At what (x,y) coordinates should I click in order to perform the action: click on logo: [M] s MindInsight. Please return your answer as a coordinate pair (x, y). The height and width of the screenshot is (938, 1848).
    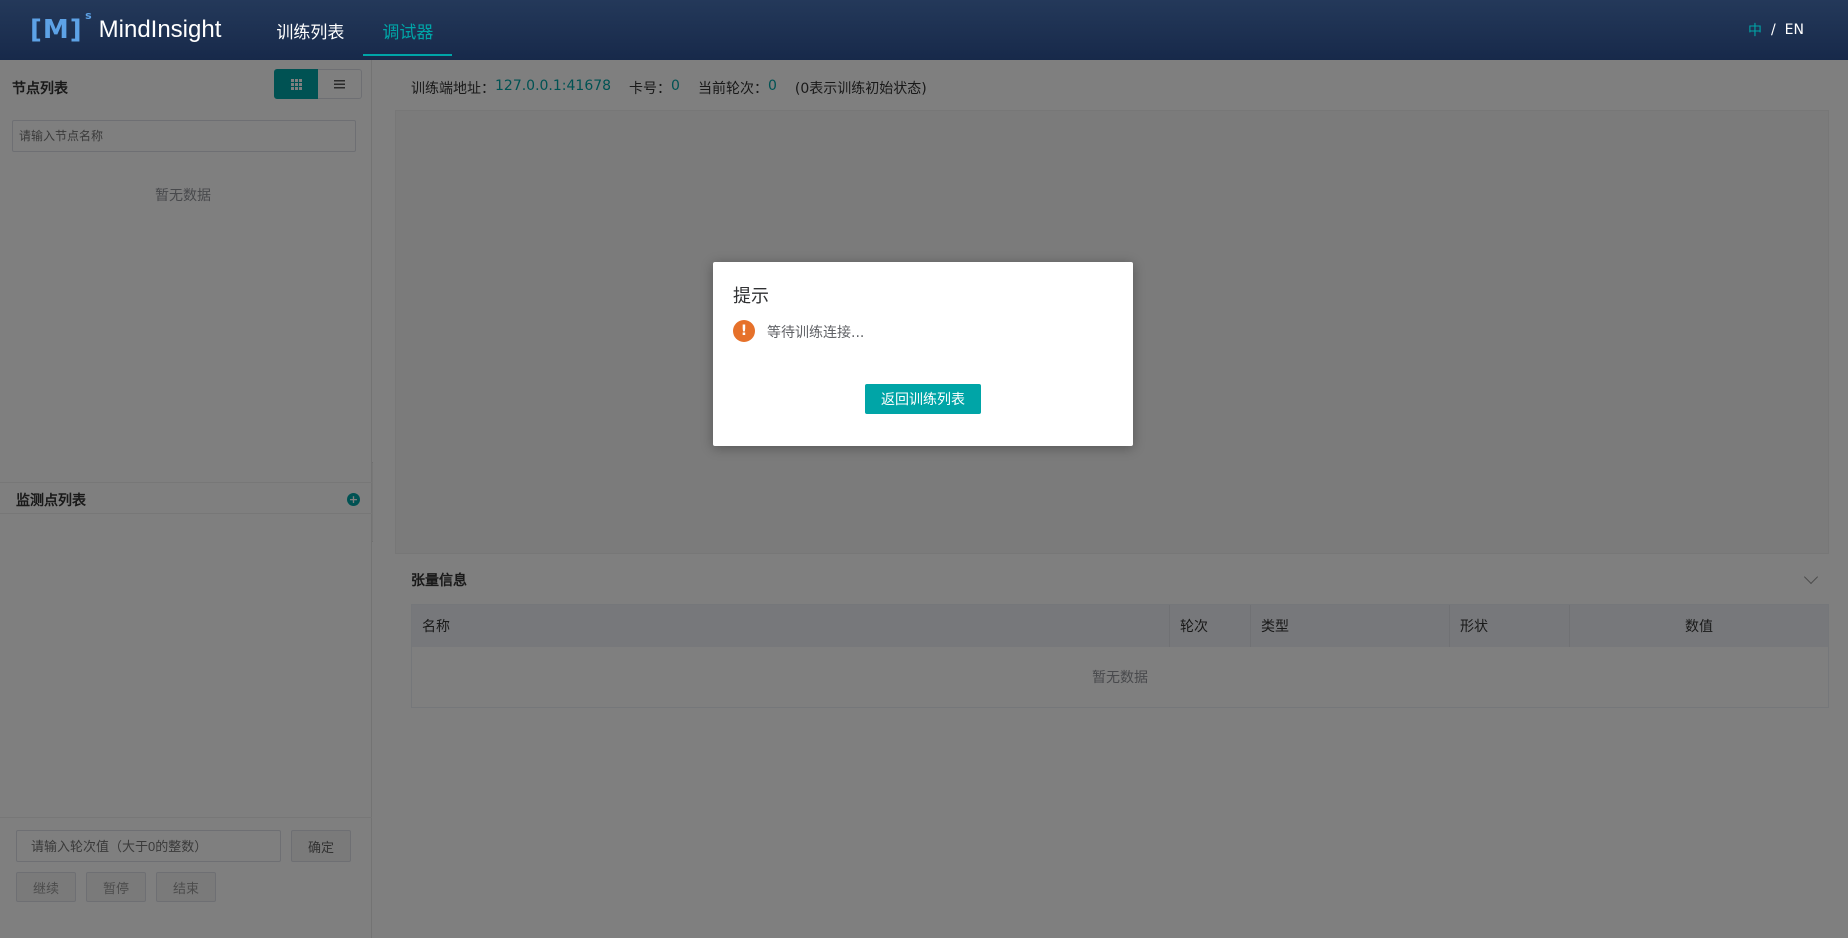
    Looking at the image, I should click on (125, 30).